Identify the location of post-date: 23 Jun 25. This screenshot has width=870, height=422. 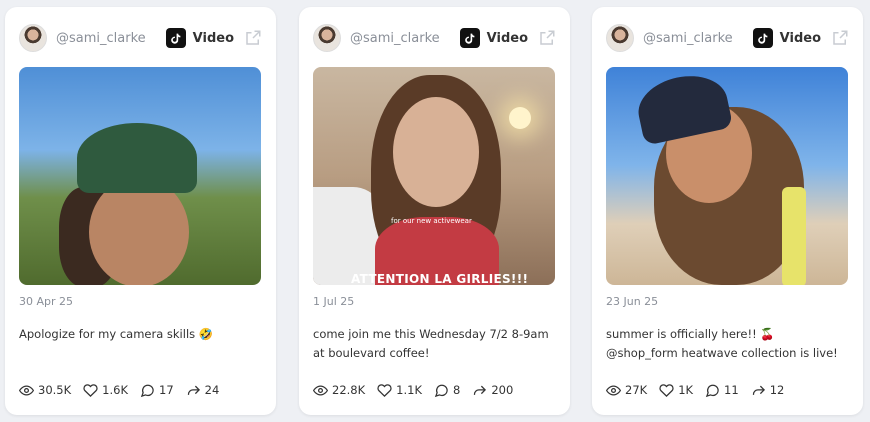
(632, 301).